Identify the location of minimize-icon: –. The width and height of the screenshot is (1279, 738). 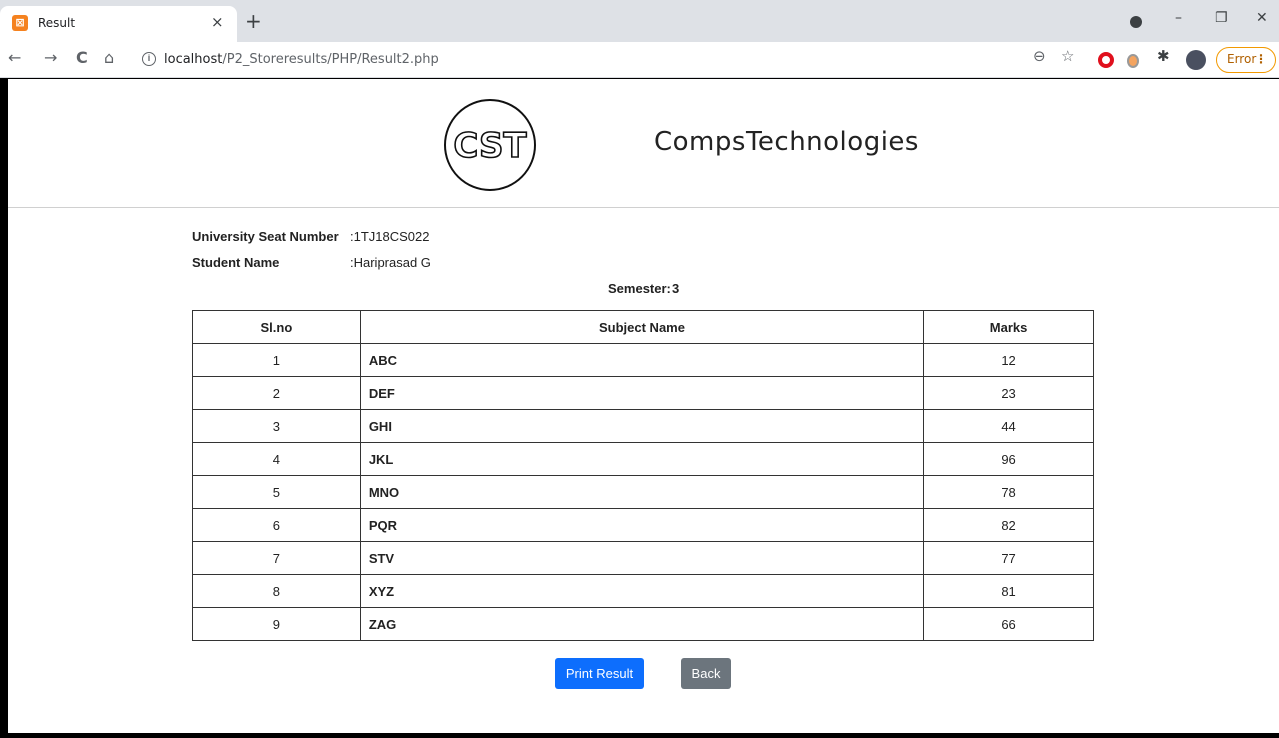
(1178, 18).